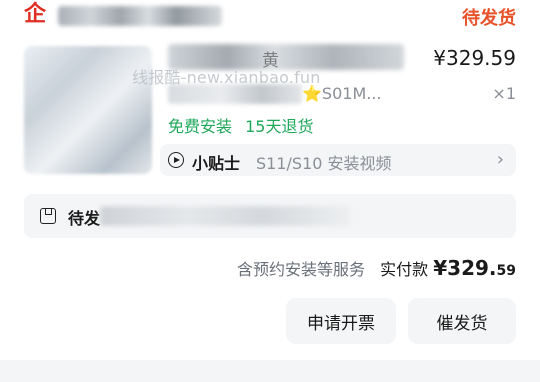 Image resolution: width=540 pixels, height=382 pixels. Describe the element at coordinates (474, 58) in the screenshot. I see `product-price: ¥329.59` at that location.